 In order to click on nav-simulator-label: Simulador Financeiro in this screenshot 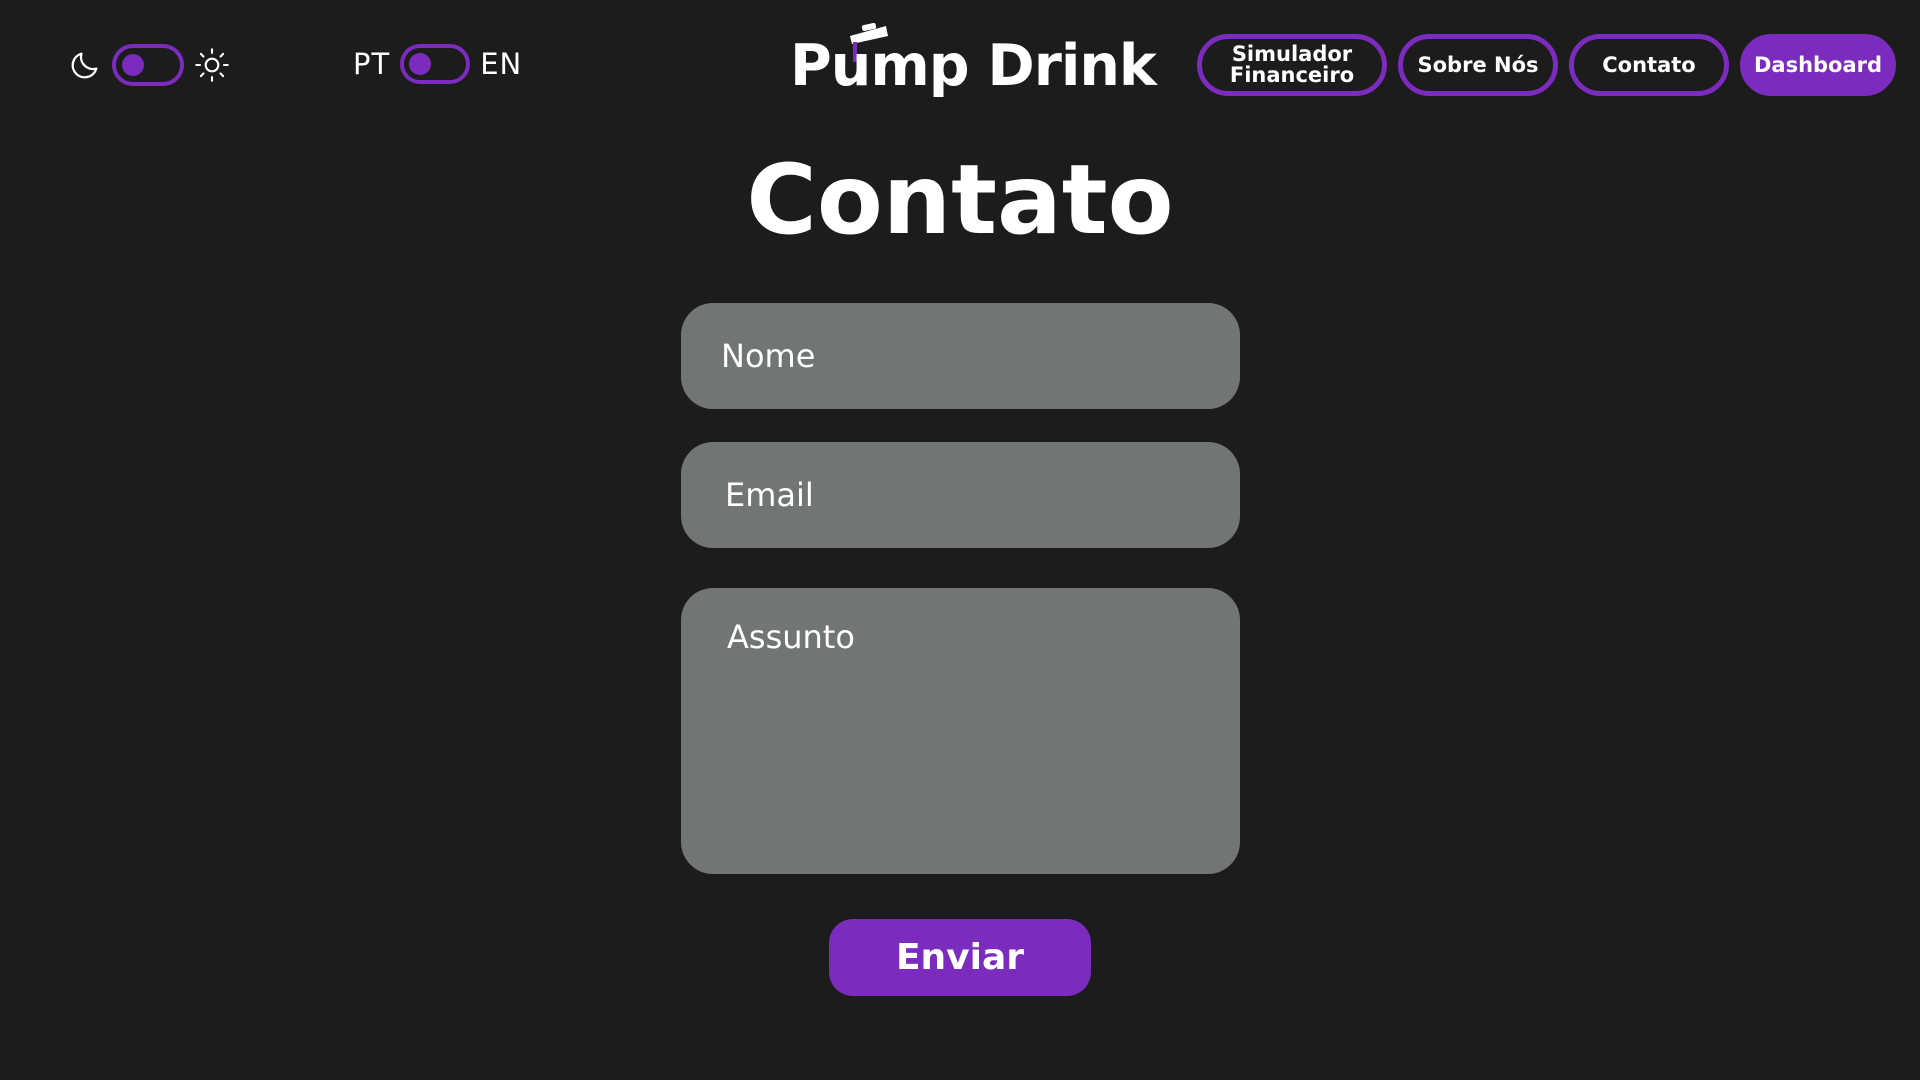, I will do `click(1292, 65)`.